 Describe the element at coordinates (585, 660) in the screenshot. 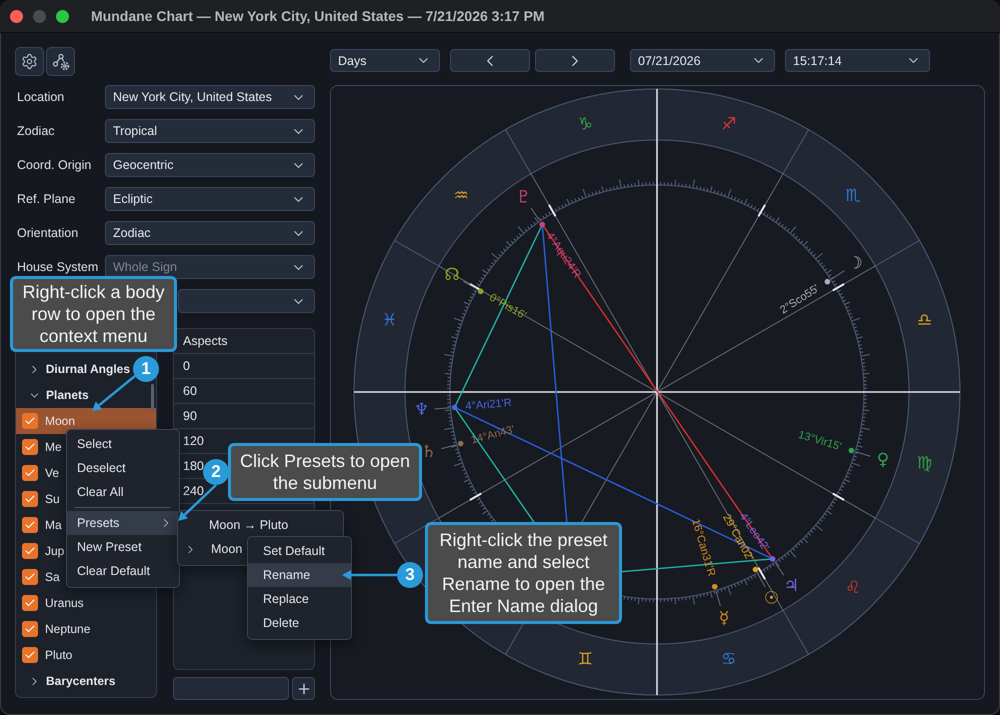

I see `zodiac-sign-glyph: ♊` at that location.